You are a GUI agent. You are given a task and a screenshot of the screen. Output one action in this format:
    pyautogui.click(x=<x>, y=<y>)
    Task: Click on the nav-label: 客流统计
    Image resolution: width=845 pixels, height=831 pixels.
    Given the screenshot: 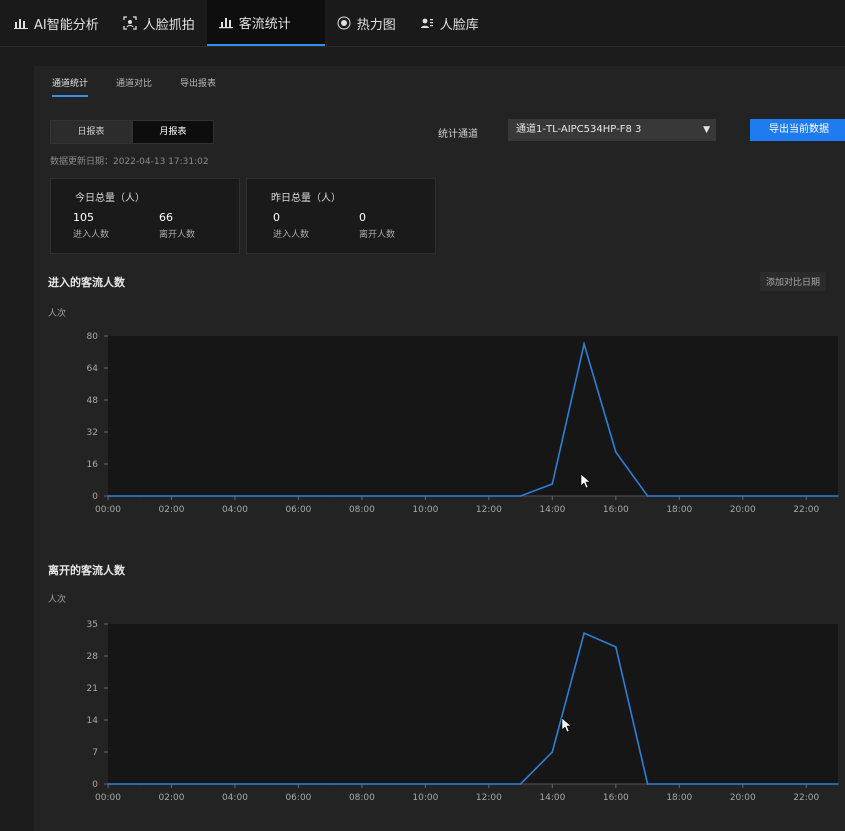 What is the action you would take?
    pyautogui.click(x=264, y=24)
    